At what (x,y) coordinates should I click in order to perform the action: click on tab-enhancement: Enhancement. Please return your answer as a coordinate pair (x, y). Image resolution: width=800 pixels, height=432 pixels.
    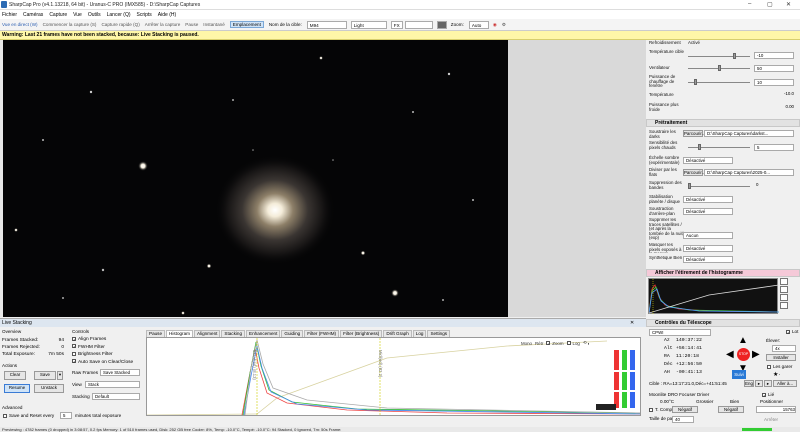
    Looking at the image, I should click on (263, 333).